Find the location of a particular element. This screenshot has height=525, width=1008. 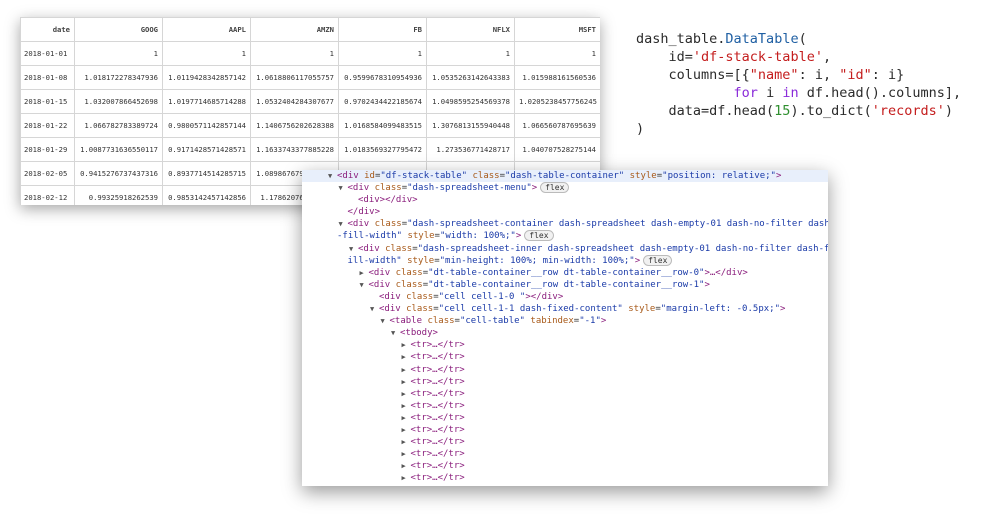

column-header-nflx: NFLX is located at coordinates (470, 29).